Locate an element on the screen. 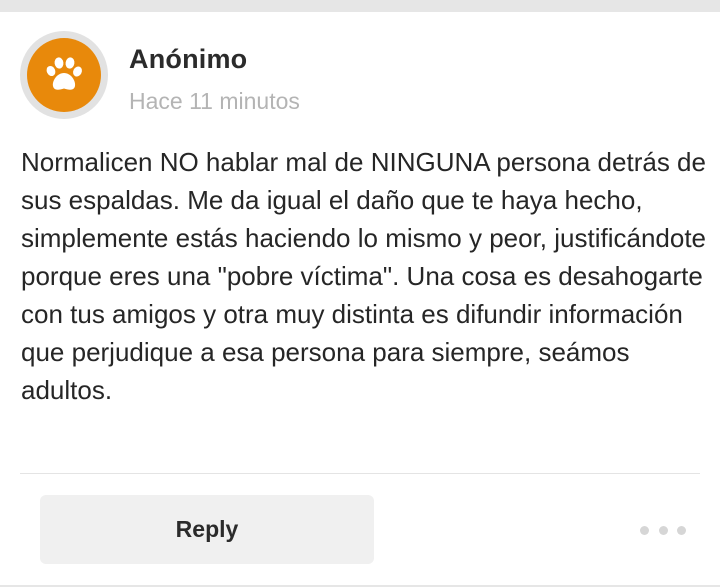  author-name: Anónimo is located at coordinates (188, 59).